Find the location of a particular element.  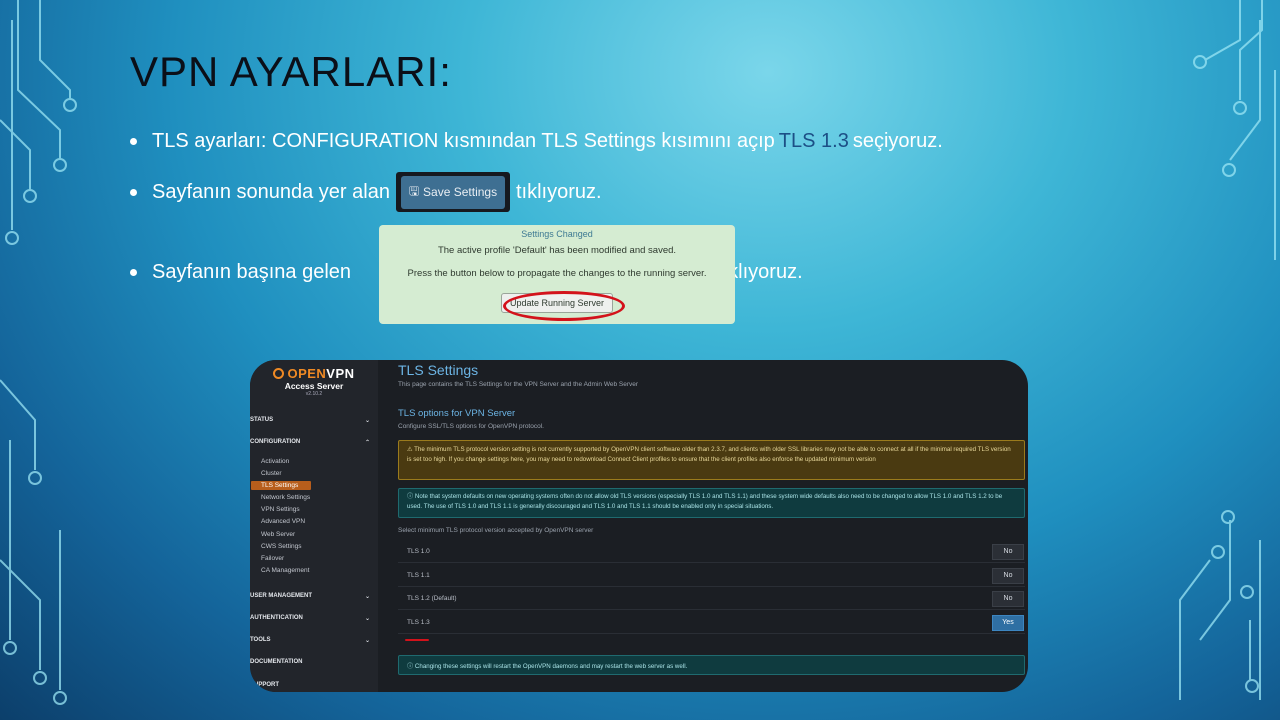

floppy-icon: 🖫 is located at coordinates (414, 190).